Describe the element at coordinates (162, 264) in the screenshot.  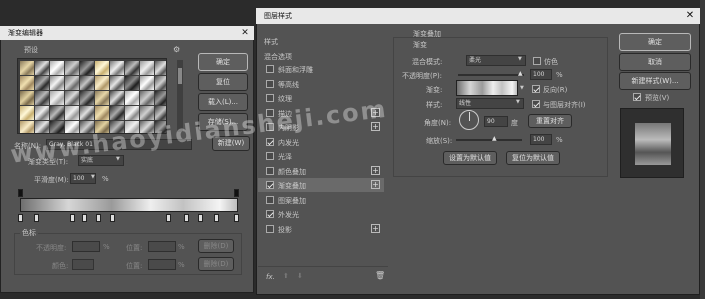
I see `stop-color-position-input` at that location.